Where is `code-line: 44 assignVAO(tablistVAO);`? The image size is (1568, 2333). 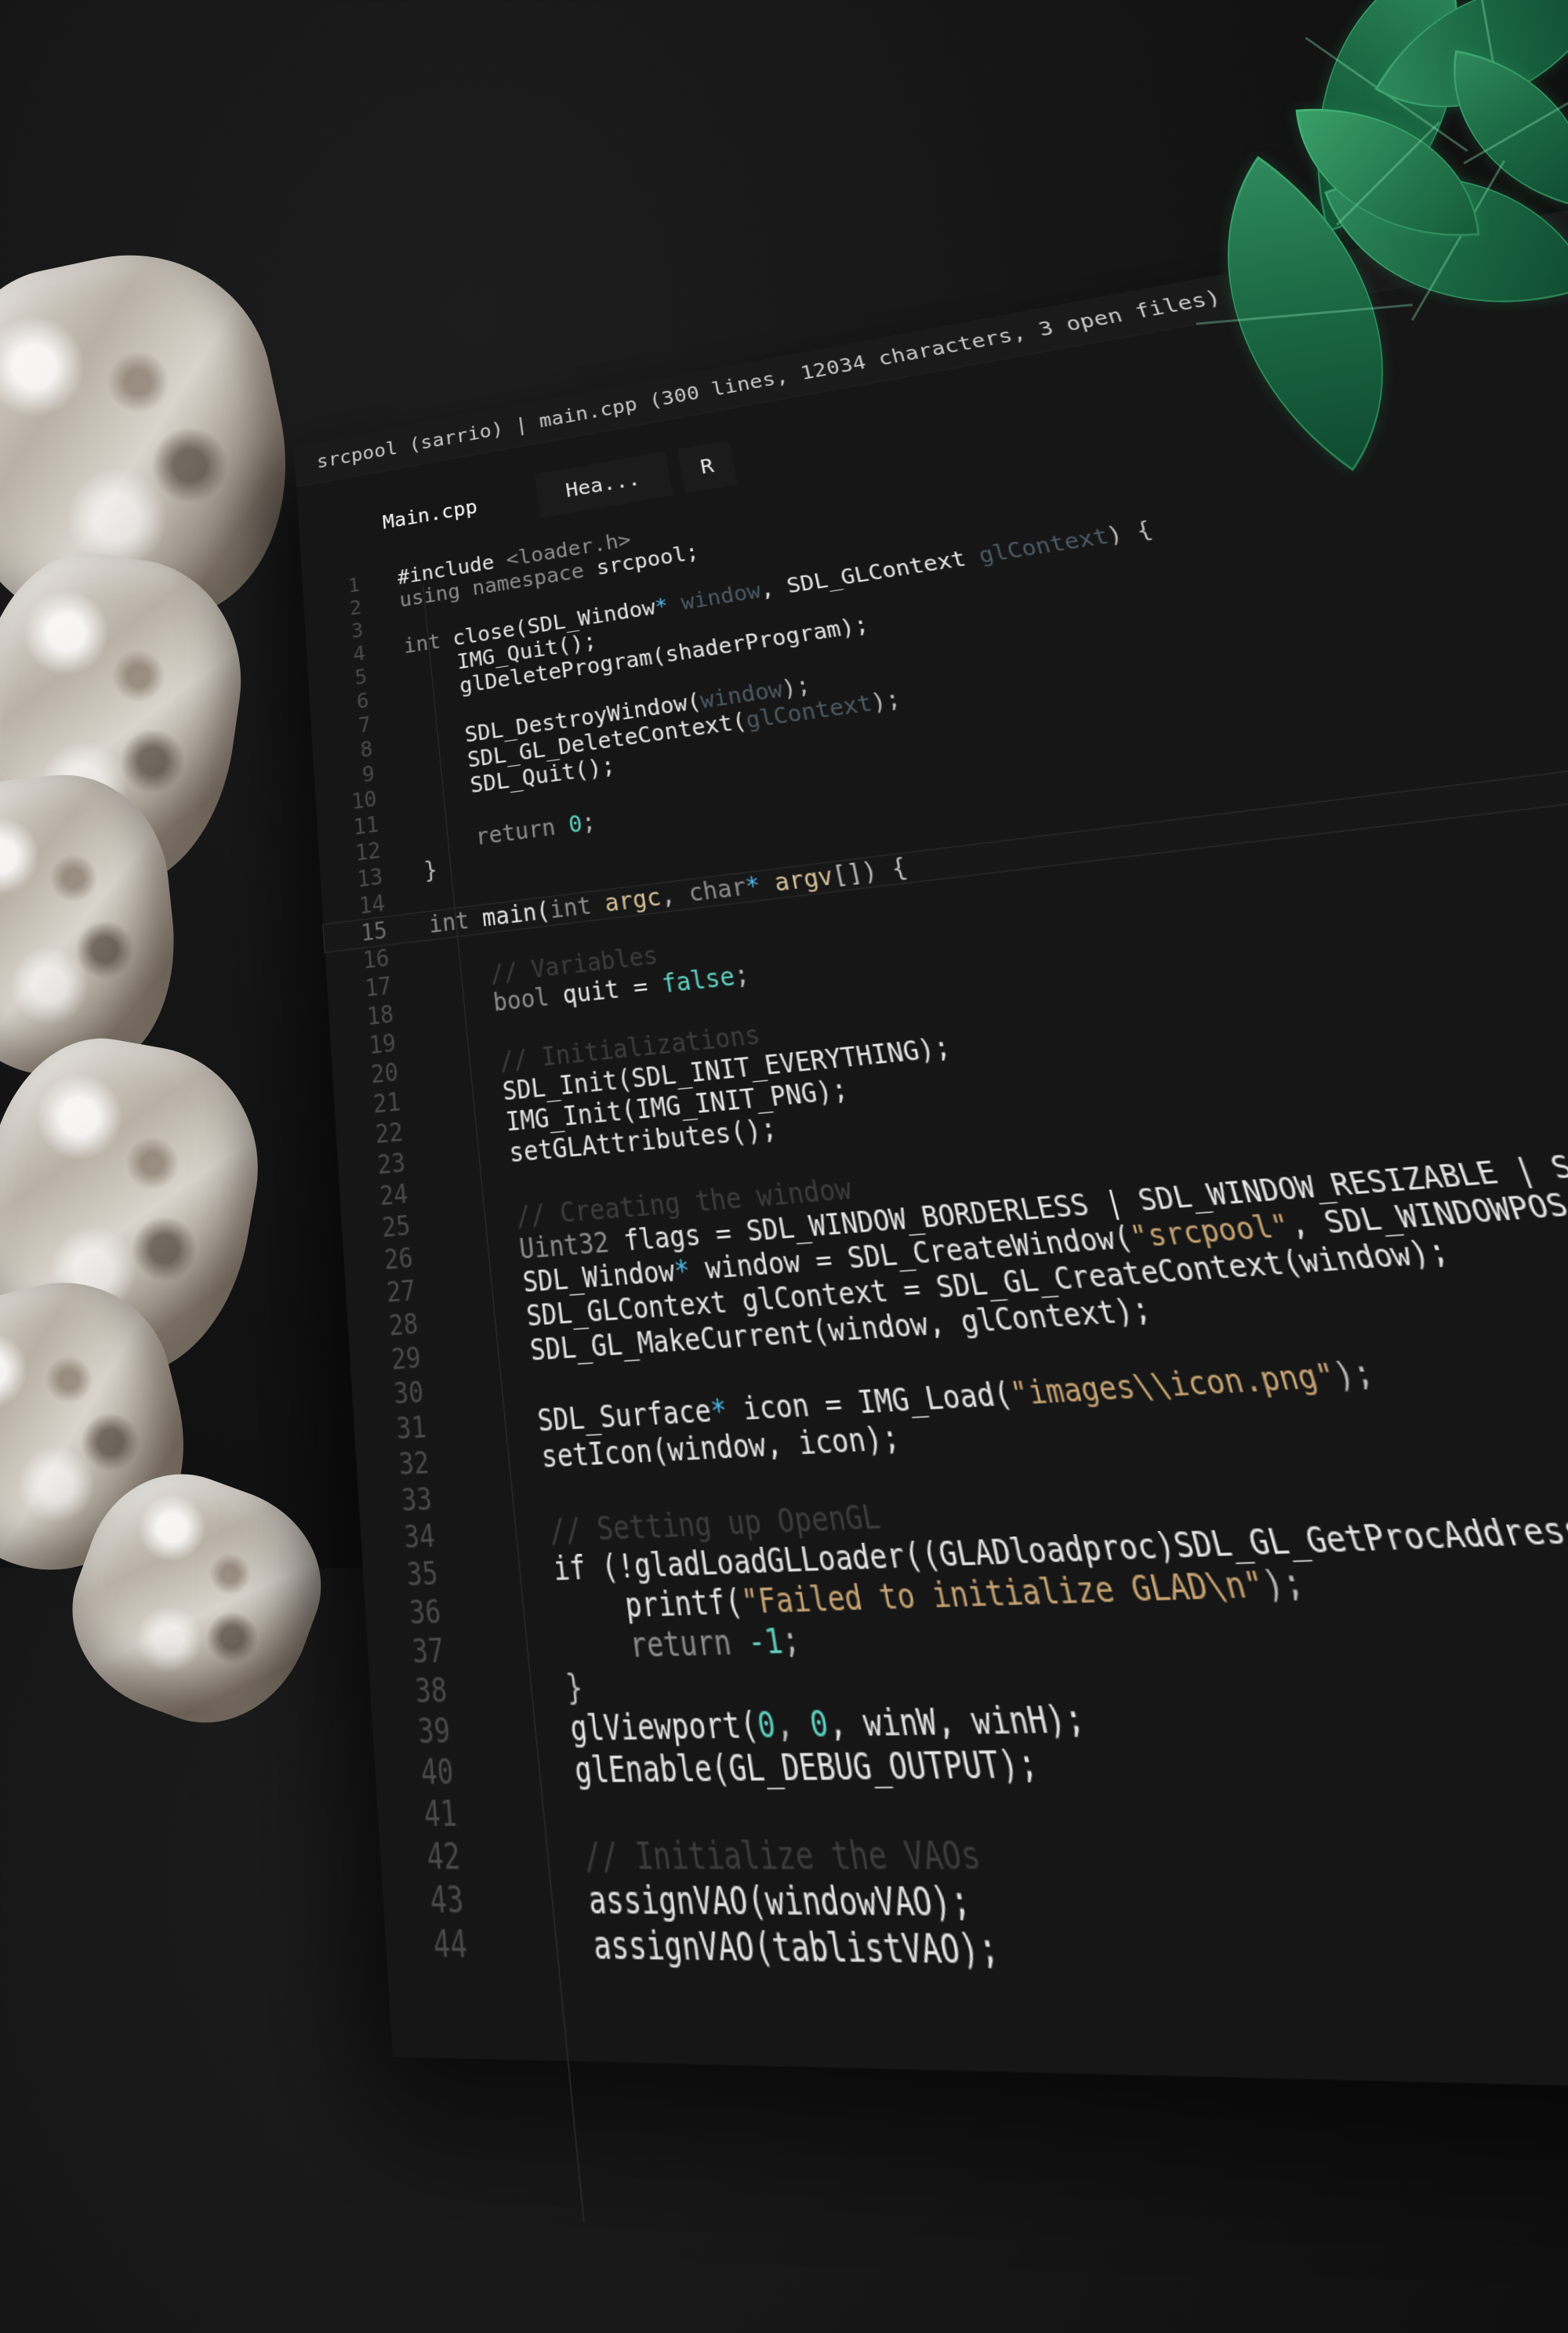
code-line: 44 assignVAO(tablistVAO); is located at coordinates (976, 1961).